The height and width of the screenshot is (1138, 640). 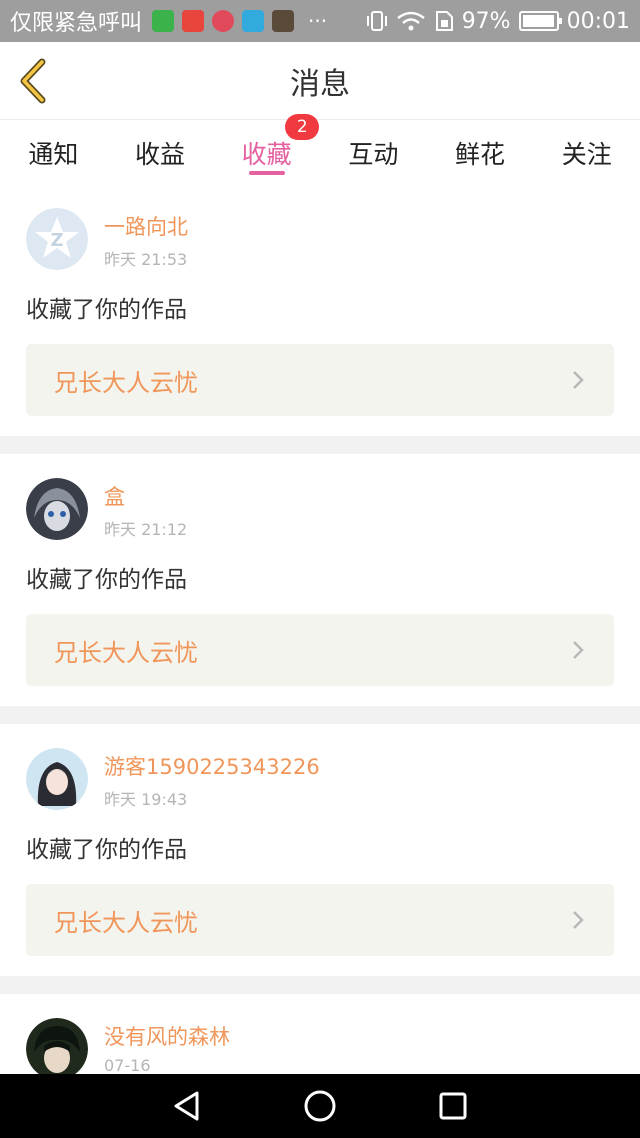 What do you see at coordinates (57, 779) in the screenshot?
I see `girl-avatar` at bounding box center [57, 779].